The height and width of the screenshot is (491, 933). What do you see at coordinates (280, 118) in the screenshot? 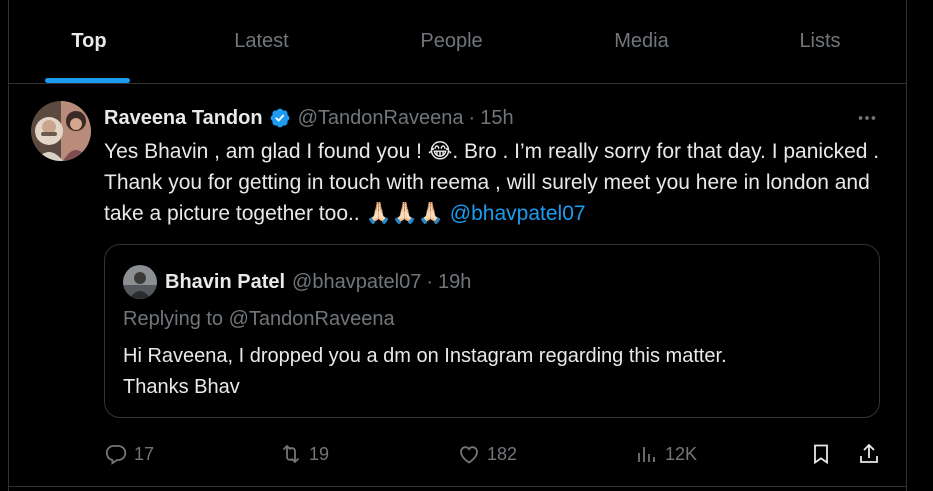
I see `verified-badge-icon` at bounding box center [280, 118].